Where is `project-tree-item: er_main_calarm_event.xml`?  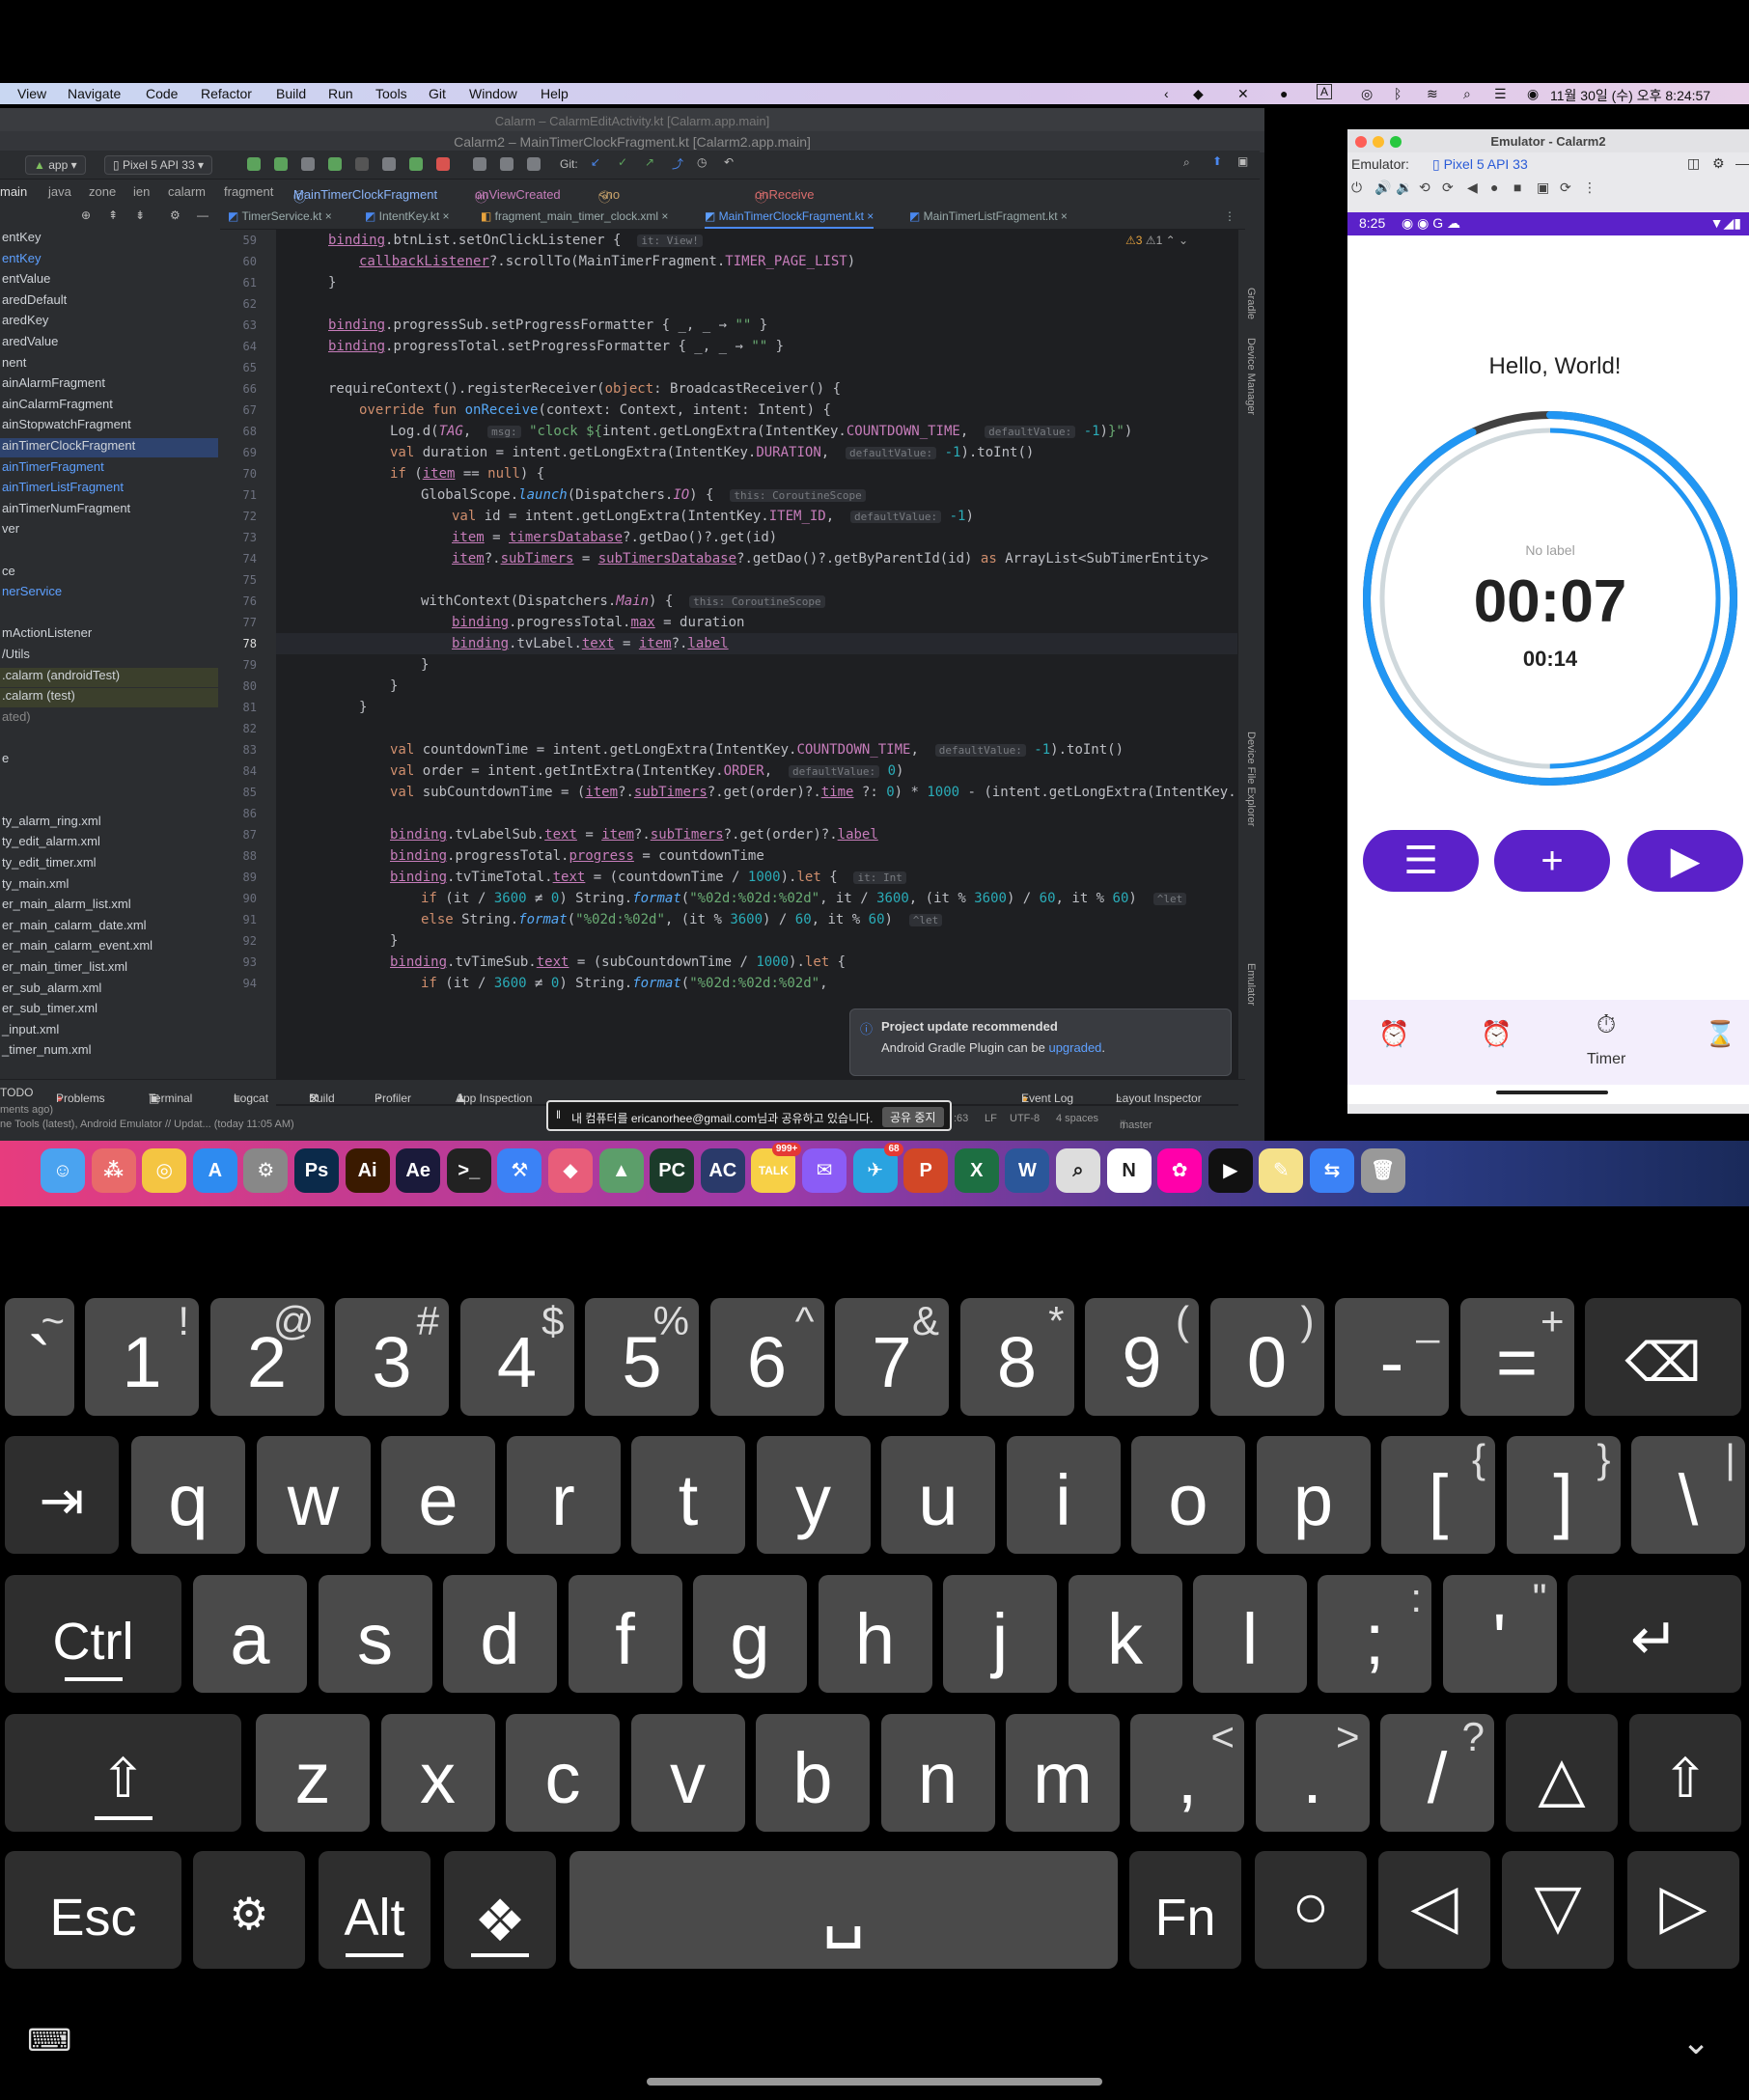 project-tree-item: er_main_calarm_event.xml is located at coordinates (109, 947).